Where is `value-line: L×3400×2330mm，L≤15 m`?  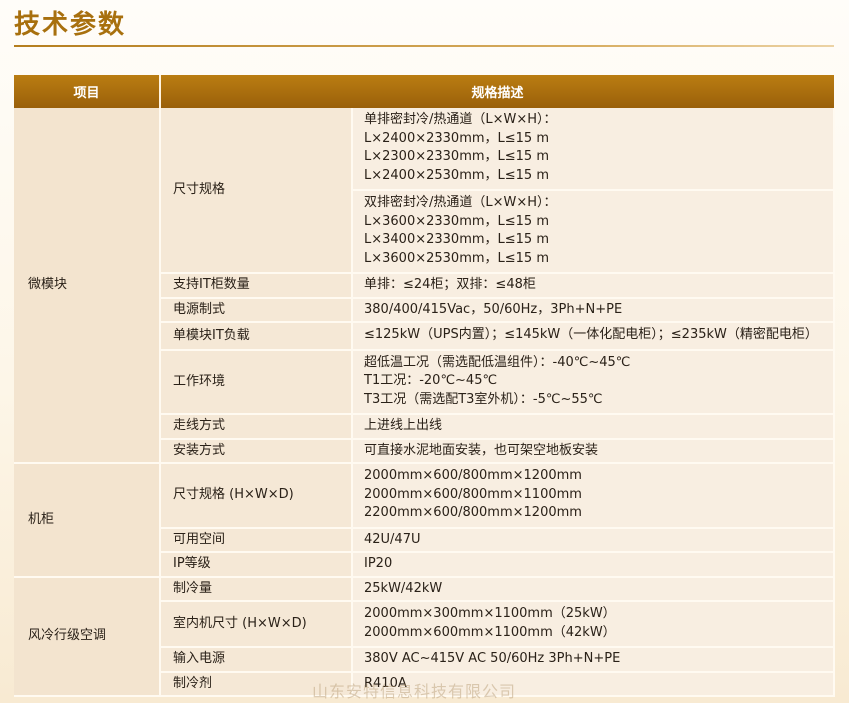 value-line: L×3400×2330mm，L≤15 m is located at coordinates (456, 239).